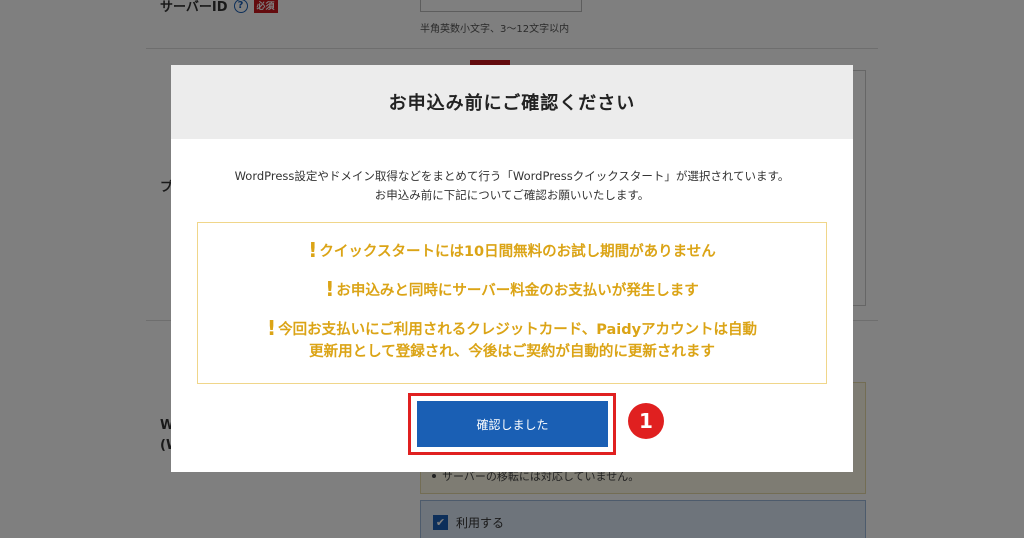 This screenshot has width=1024, height=538. What do you see at coordinates (646, 421) in the screenshot?
I see `step-number-badge: 1` at bounding box center [646, 421].